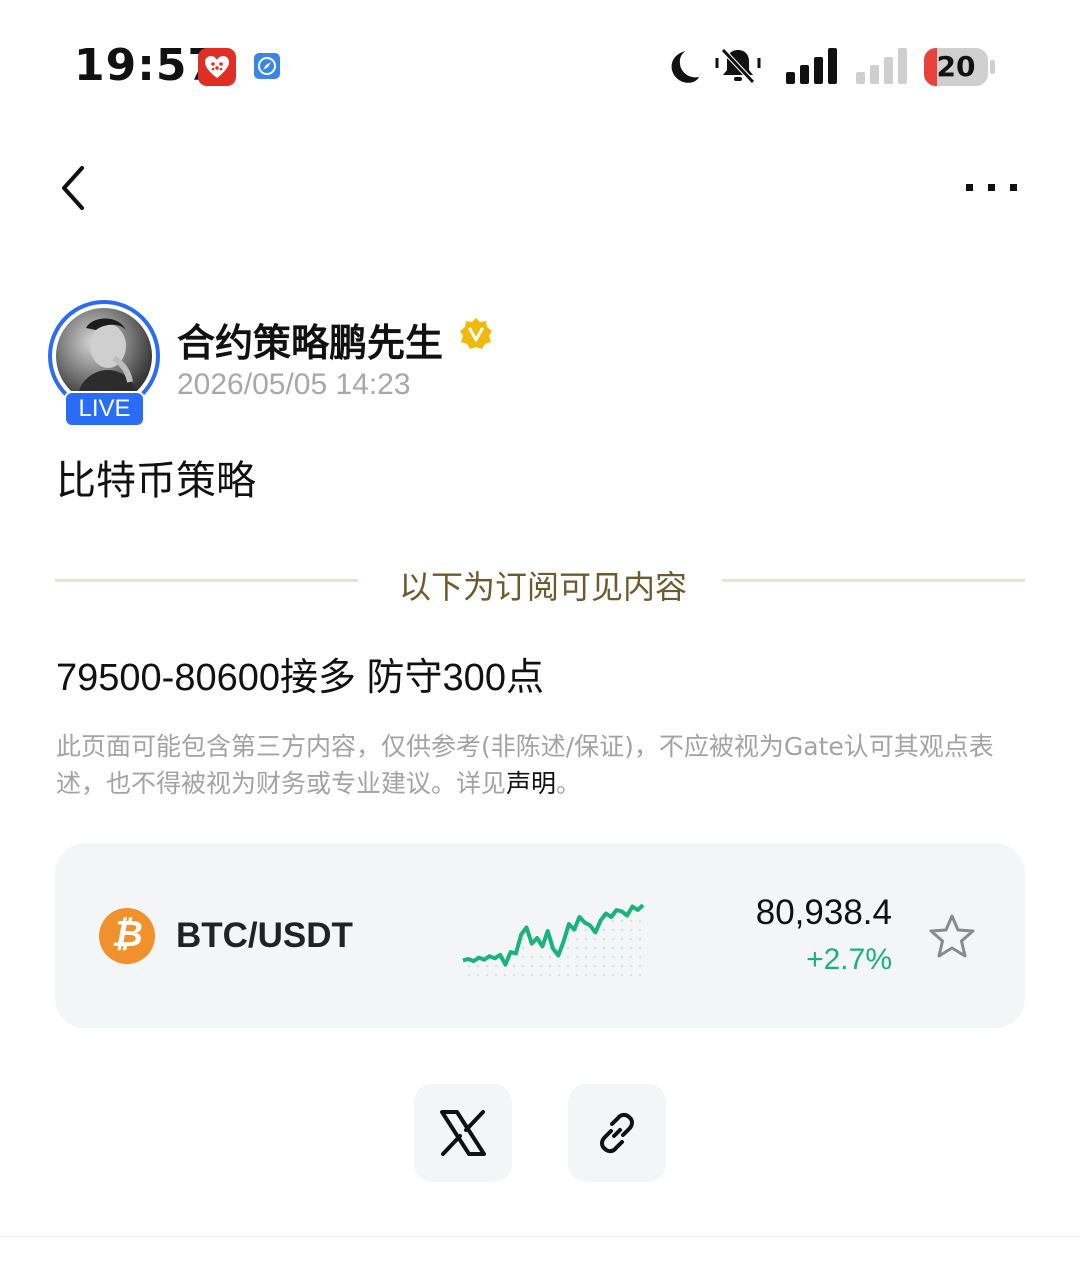 The width and height of the screenshot is (1080, 1276). I want to click on bitcoin-symbol: ₿, so click(127, 933).